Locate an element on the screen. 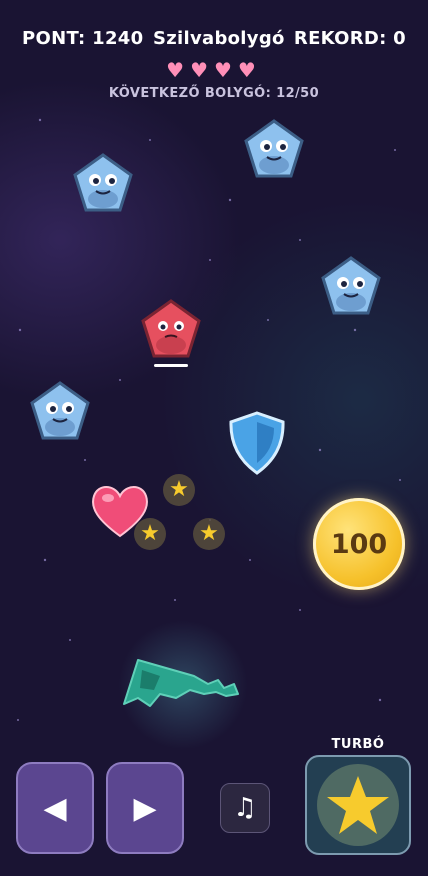 The height and width of the screenshot is (876, 428). turbo-button is located at coordinates (358, 805).